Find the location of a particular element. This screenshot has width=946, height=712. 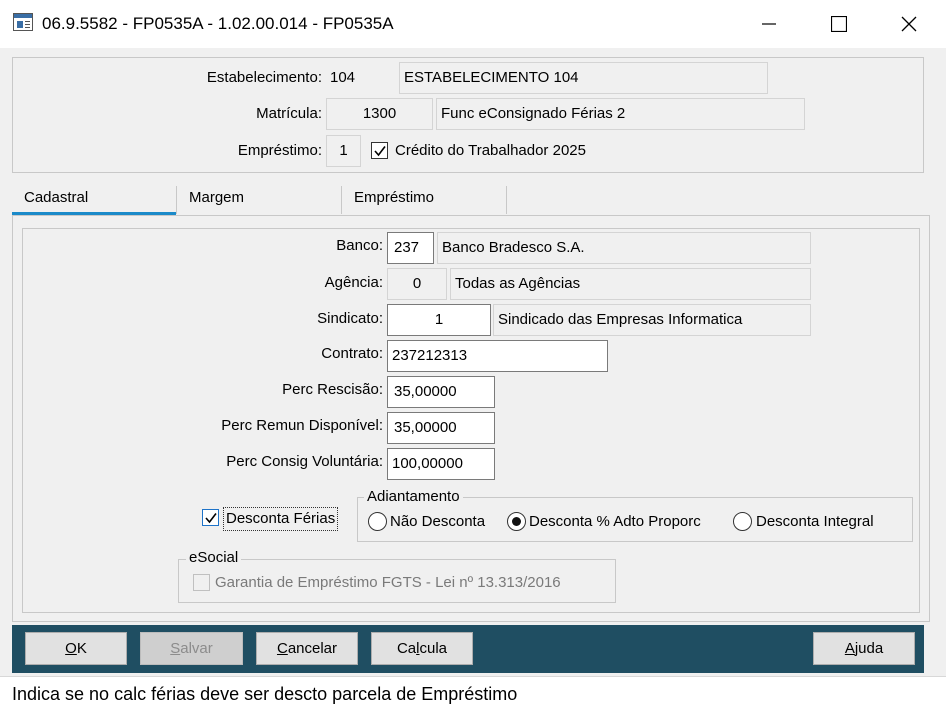

matricula-code: 1300 is located at coordinates (379, 114).